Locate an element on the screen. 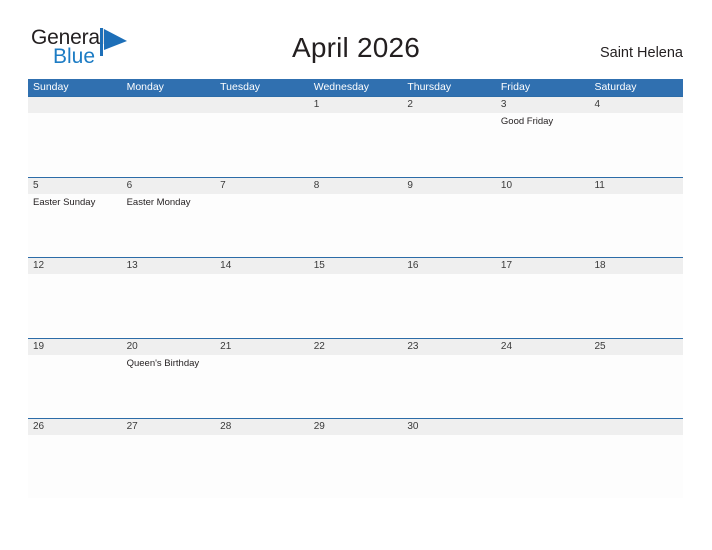 This screenshot has height=550, width=712. date-number: 7 is located at coordinates (262, 186).